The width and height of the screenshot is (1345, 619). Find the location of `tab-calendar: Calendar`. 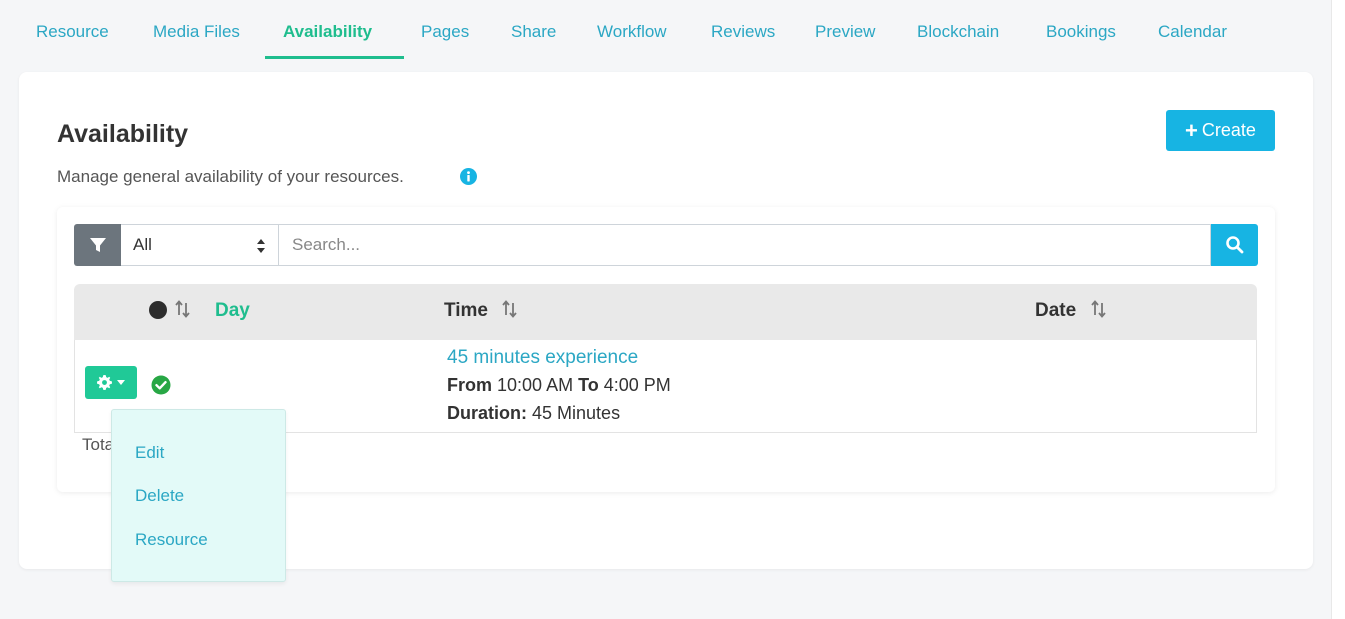

tab-calendar: Calendar is located at coordinates (1192, 41).